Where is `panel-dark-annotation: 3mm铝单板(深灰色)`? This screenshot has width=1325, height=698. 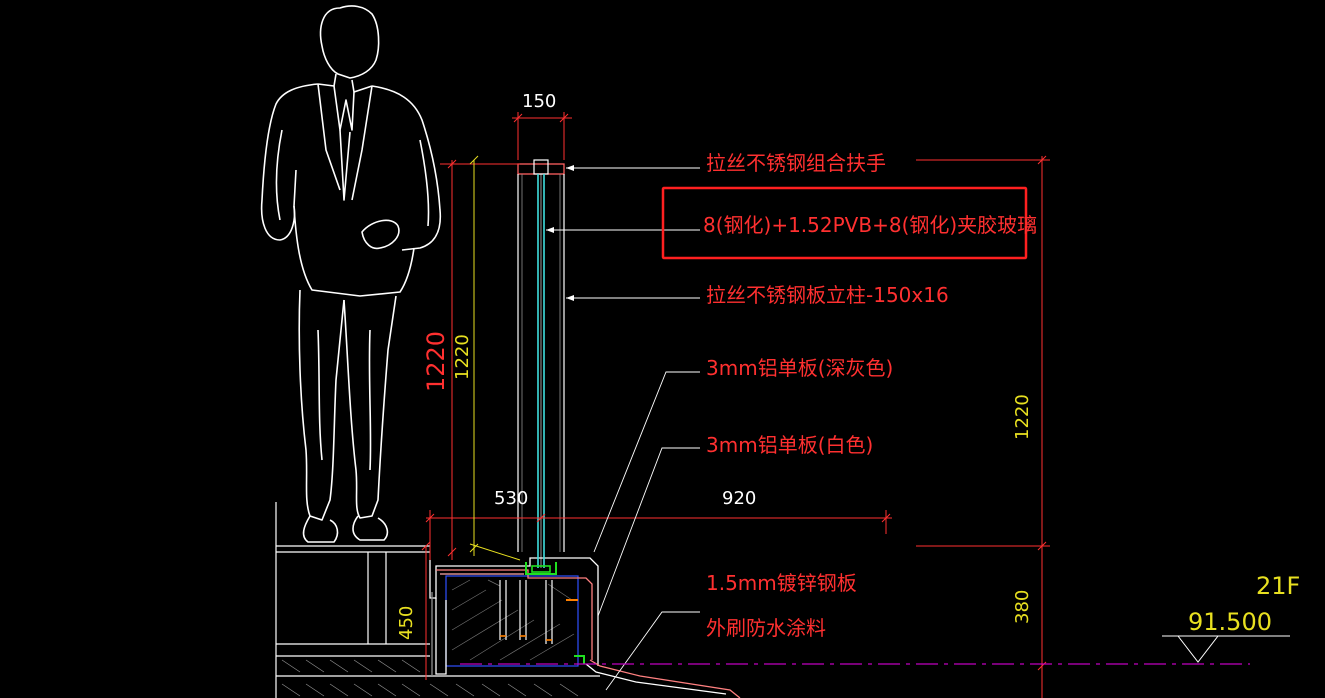
panel-dark-annotation: 3mm铝单板(深灰色) is located at coordinates (799, 368).